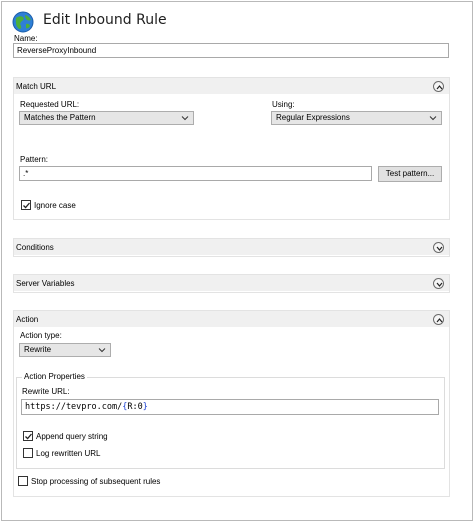 This screenshot has width=474, height=522. What do you see at coordinates (72, 436) in the screenshot?
I see `append-query-label: Append query string` at bounding box center [72, 436].